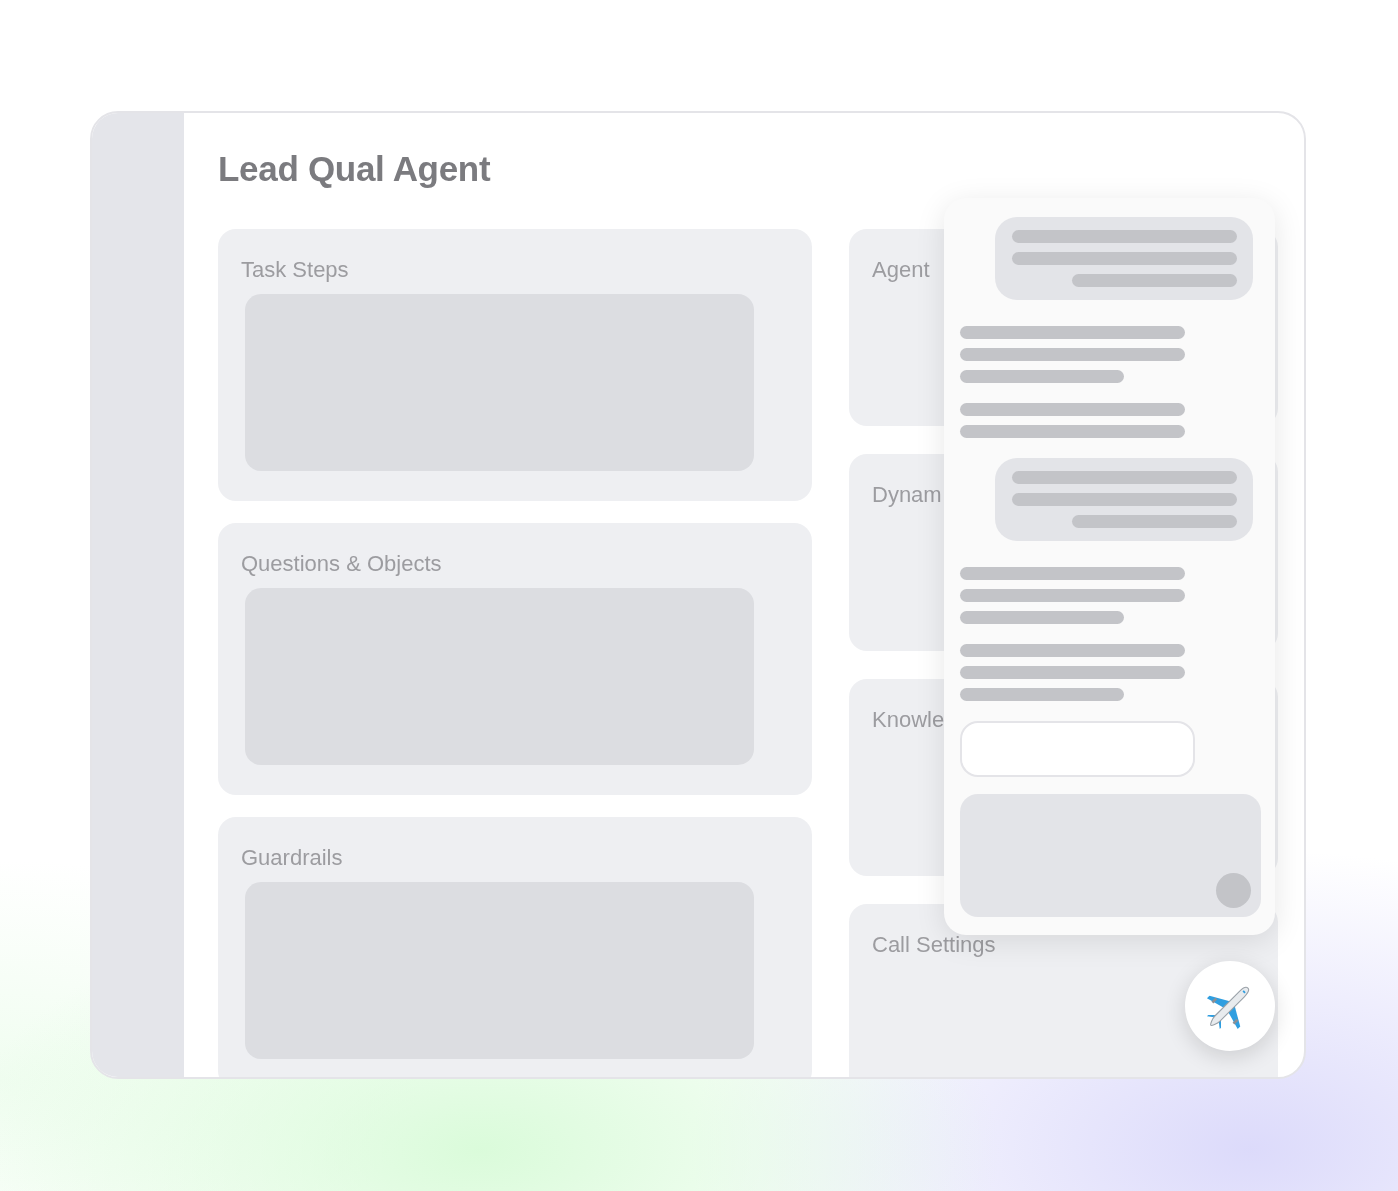  I want to click on section-title: Agent, so click(901, 270).